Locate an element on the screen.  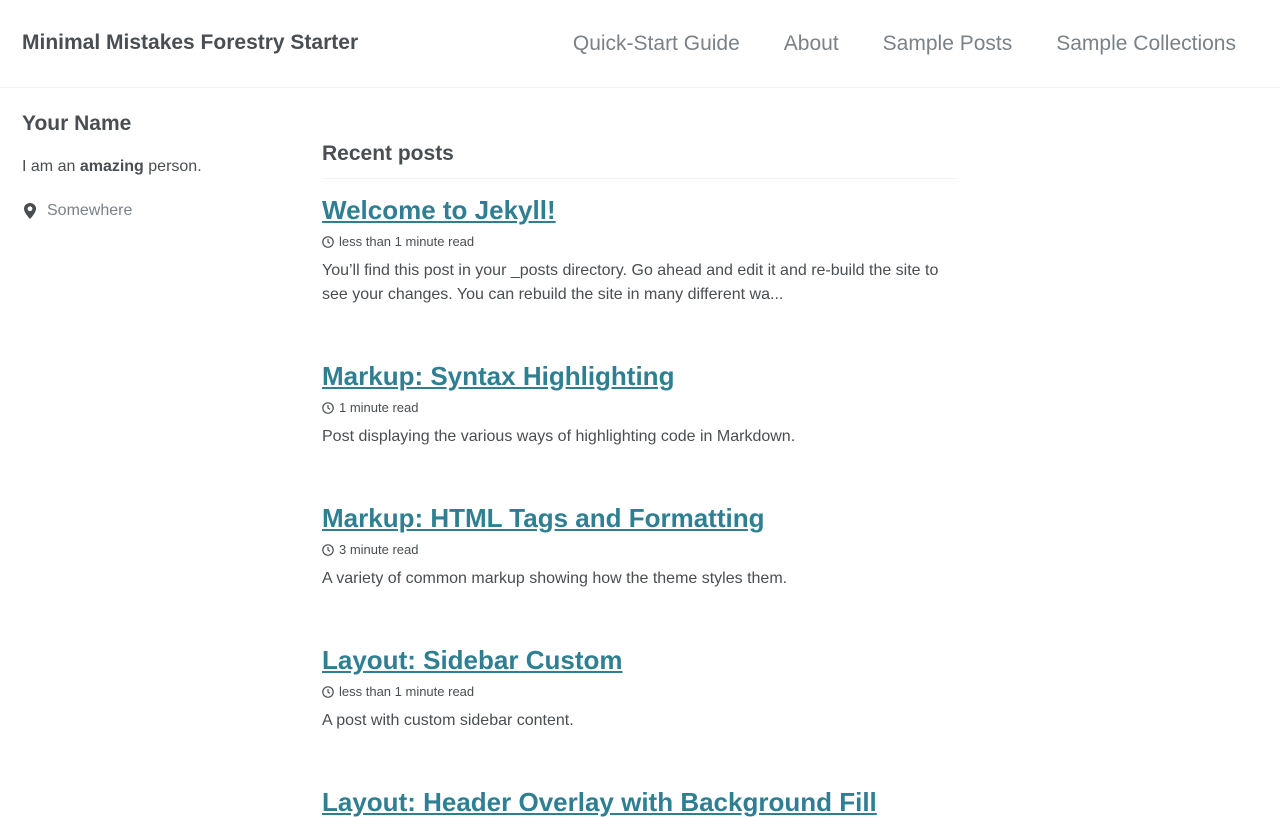
recent-posts-heading: Recent posts is located at coordinates (640, 159).